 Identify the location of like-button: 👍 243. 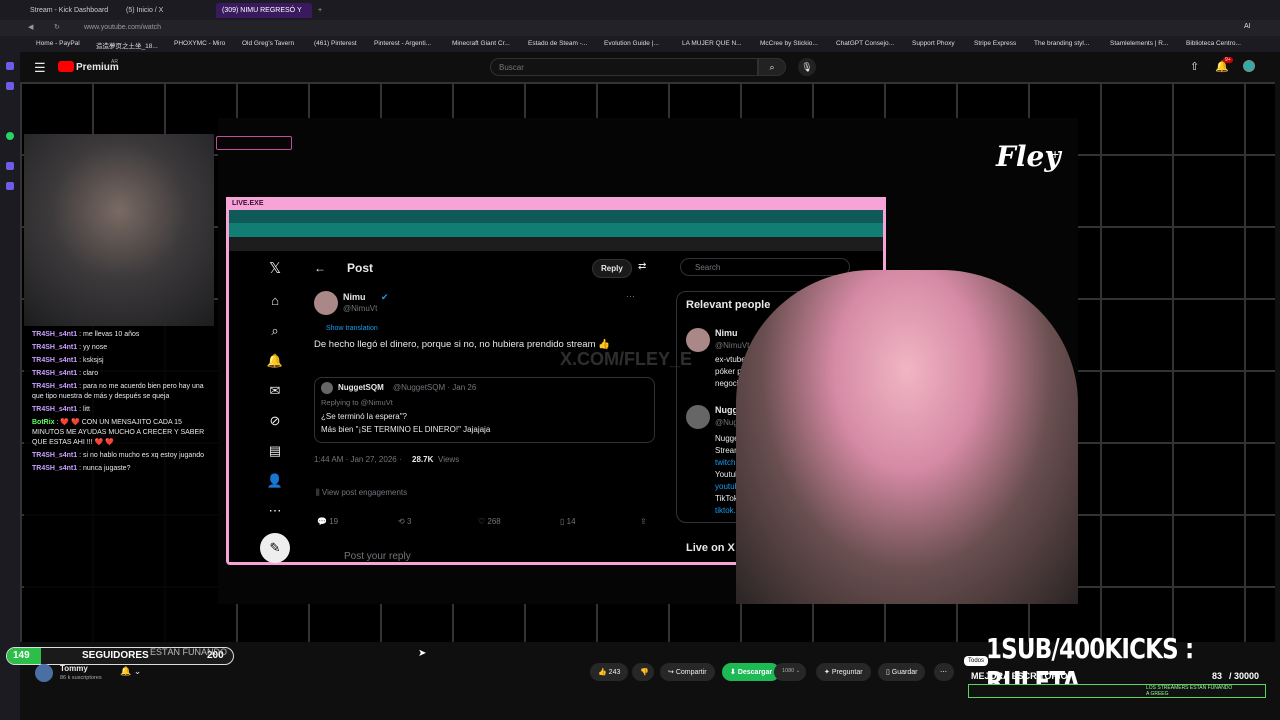
(609, 672).